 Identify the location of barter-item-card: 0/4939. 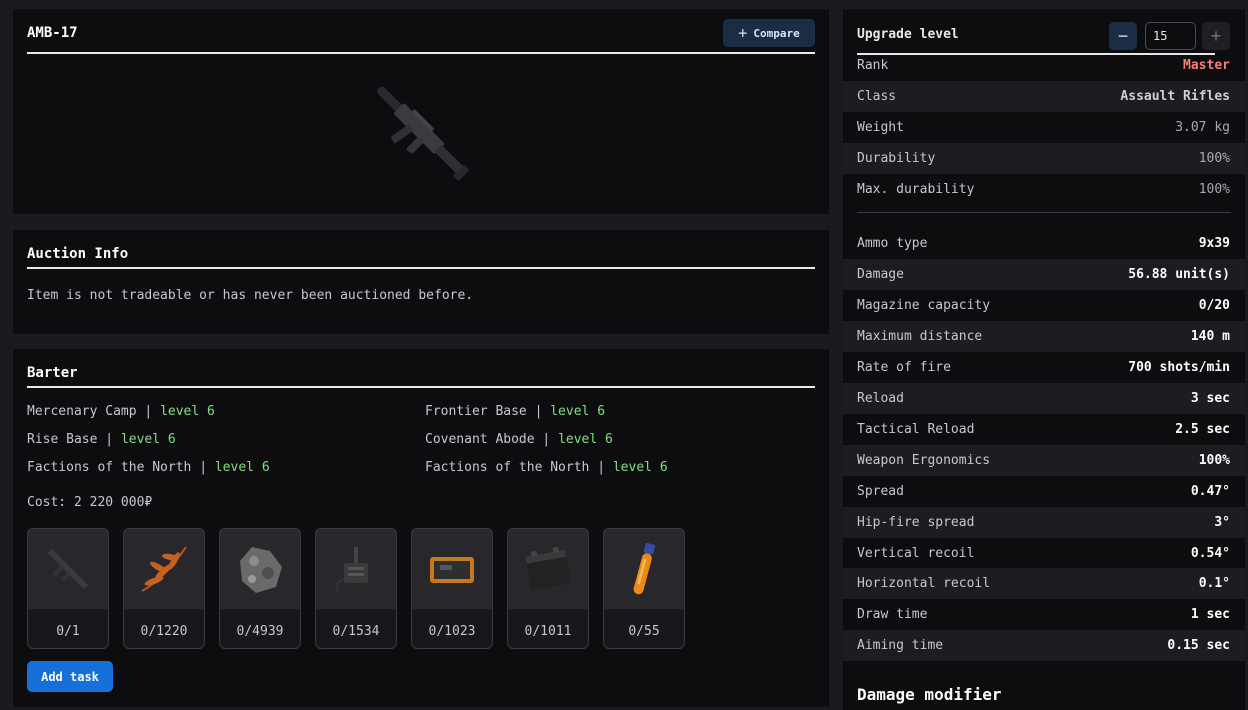
(260, 588).